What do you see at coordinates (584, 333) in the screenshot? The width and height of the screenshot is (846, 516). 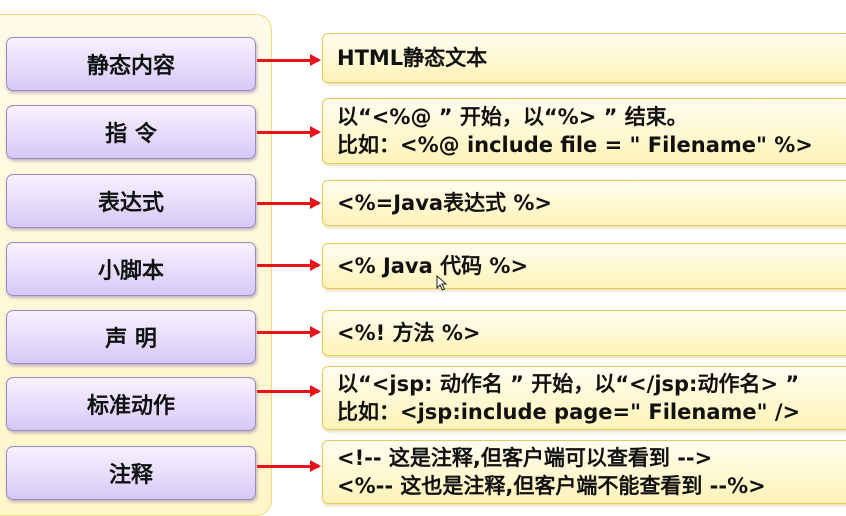 I see `code-declaration: <%! 方法 %>` at bounding box center [584, 333].